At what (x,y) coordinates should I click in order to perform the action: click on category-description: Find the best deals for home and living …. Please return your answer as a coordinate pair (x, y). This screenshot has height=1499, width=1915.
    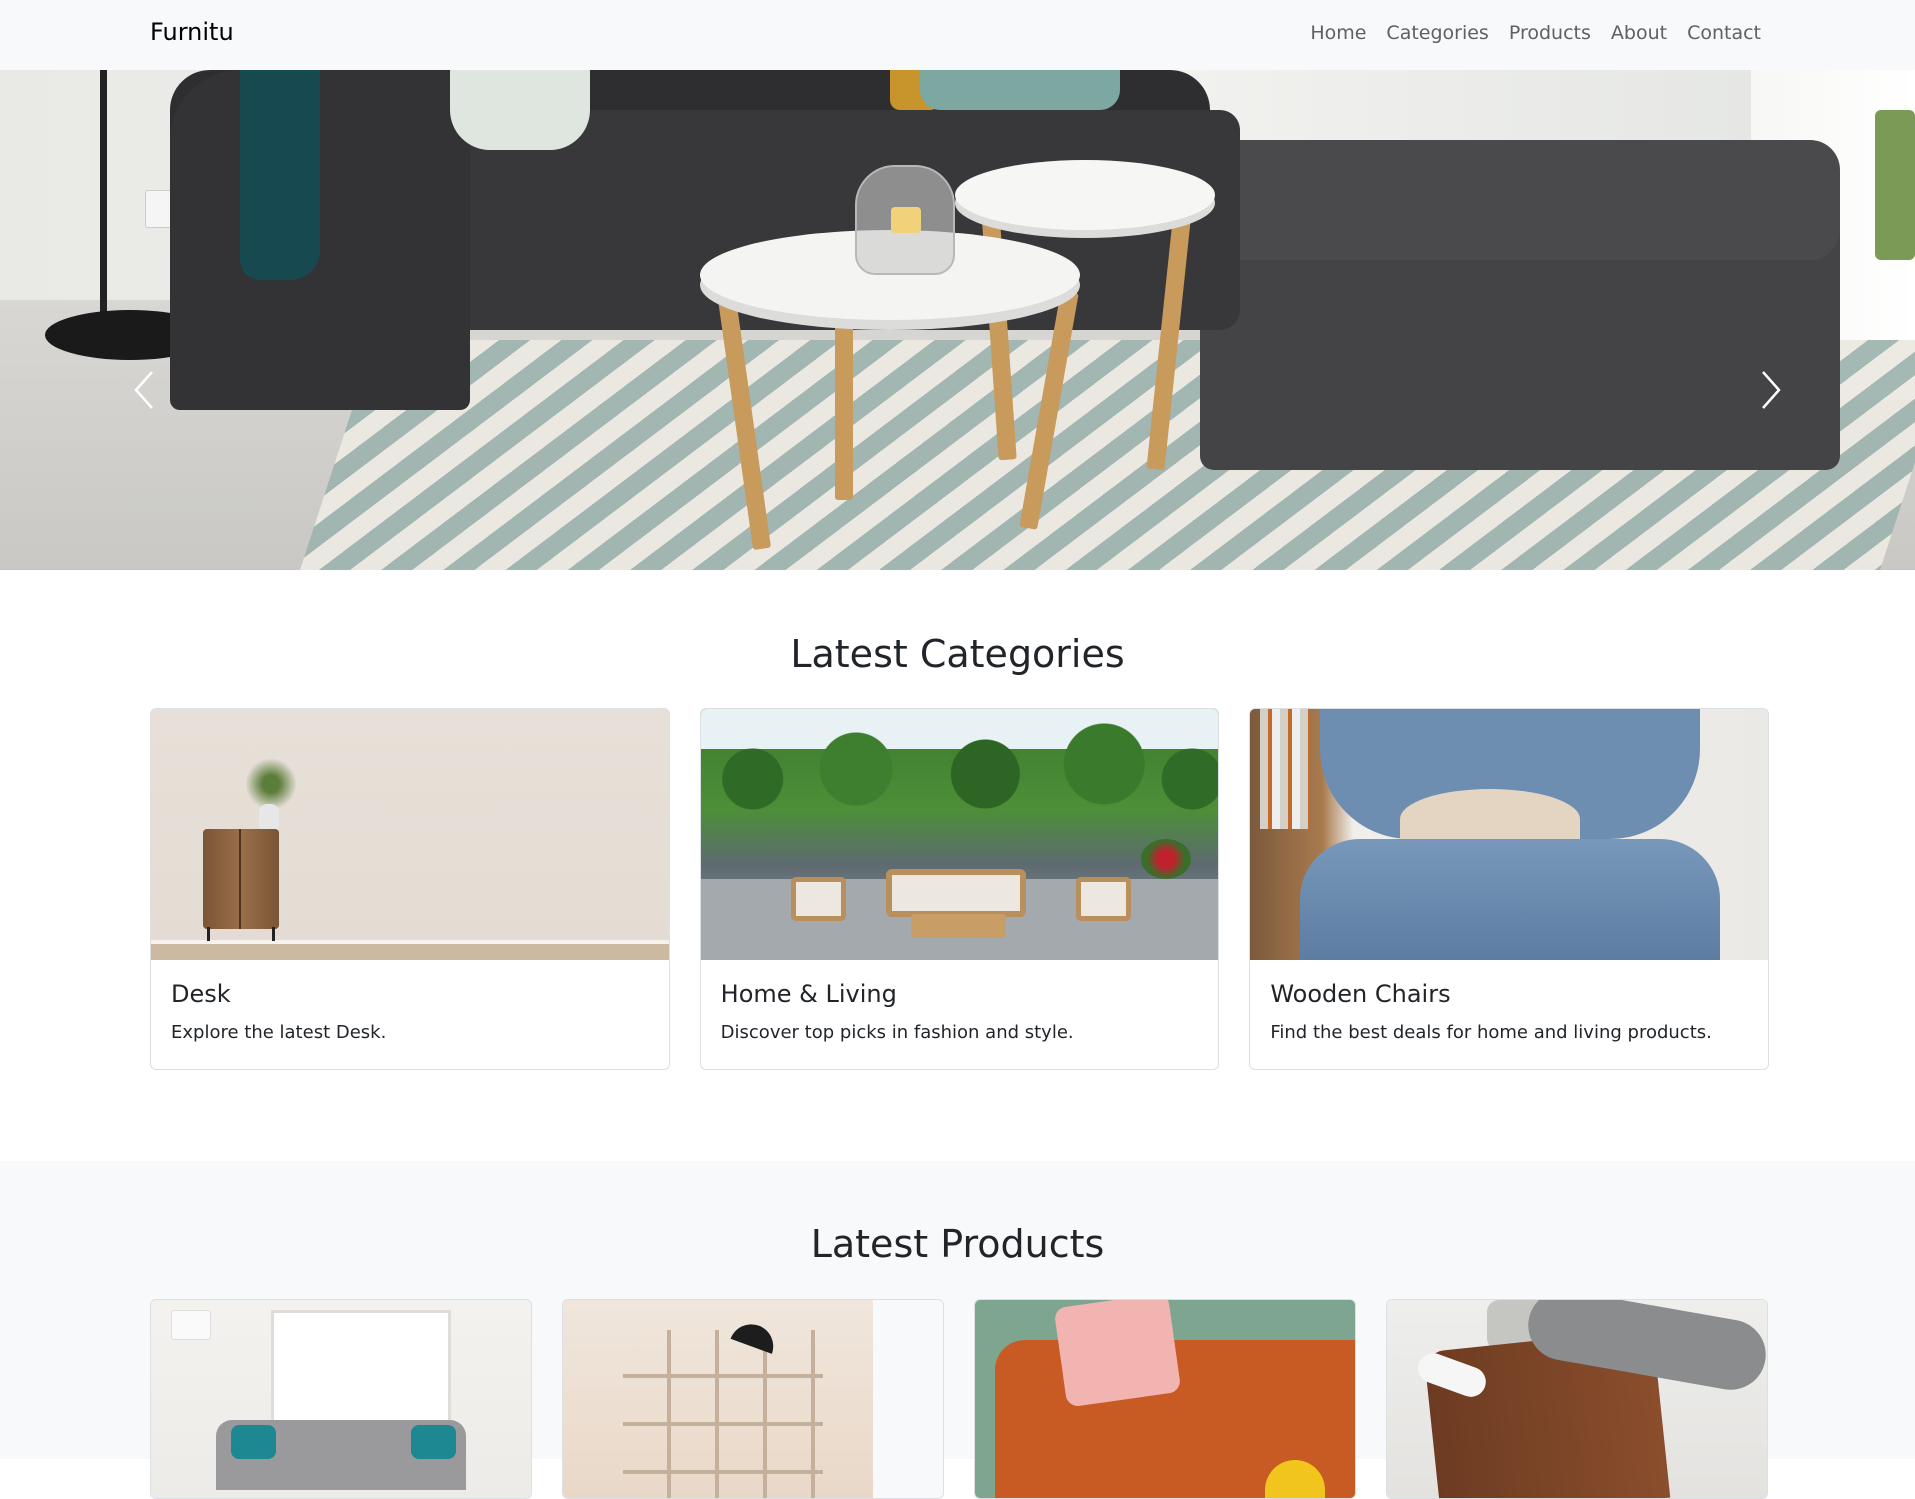
    Looking at the image, I should click on (1491, 1032).